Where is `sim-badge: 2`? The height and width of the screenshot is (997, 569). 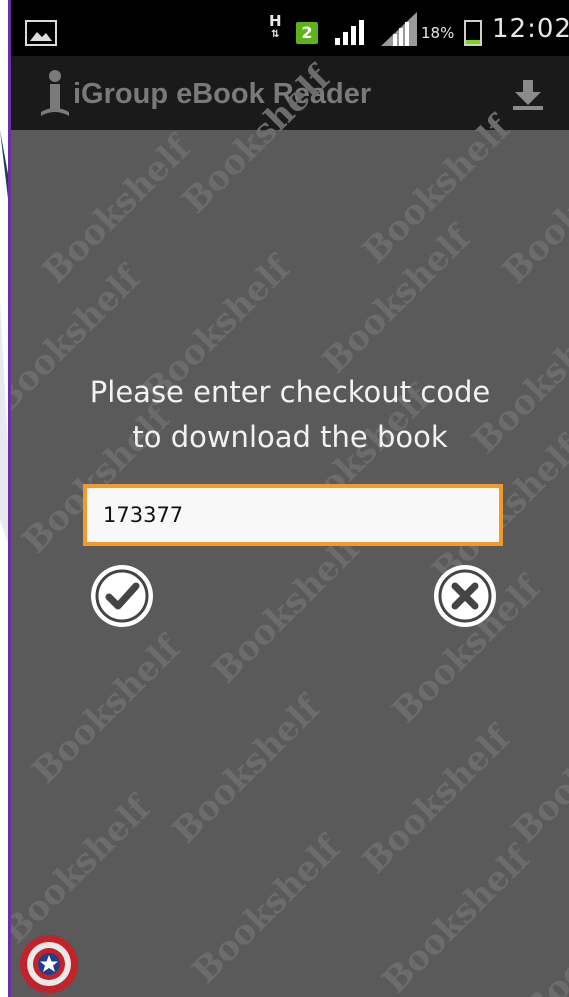
sim-badge: 2 is located at coordinates (307, 33).